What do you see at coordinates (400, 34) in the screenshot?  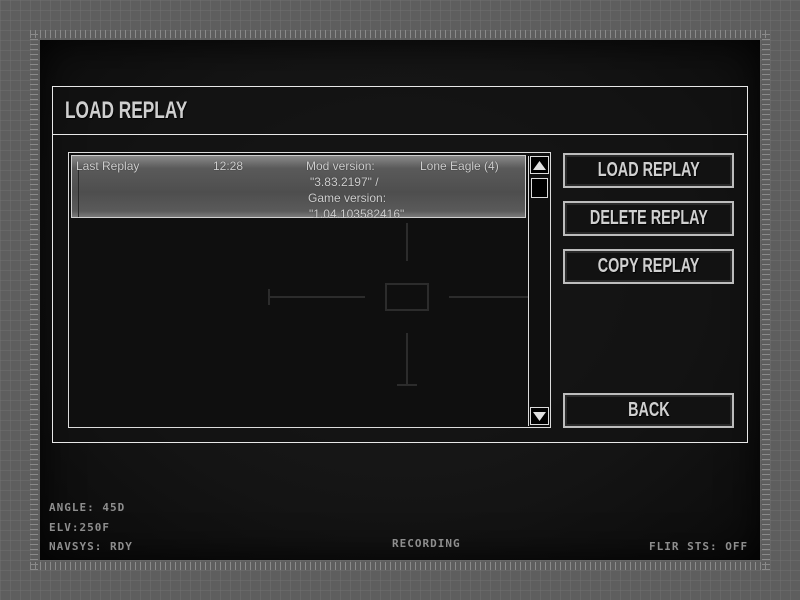 I see `top-ruler` at bounding box center [400, 34].